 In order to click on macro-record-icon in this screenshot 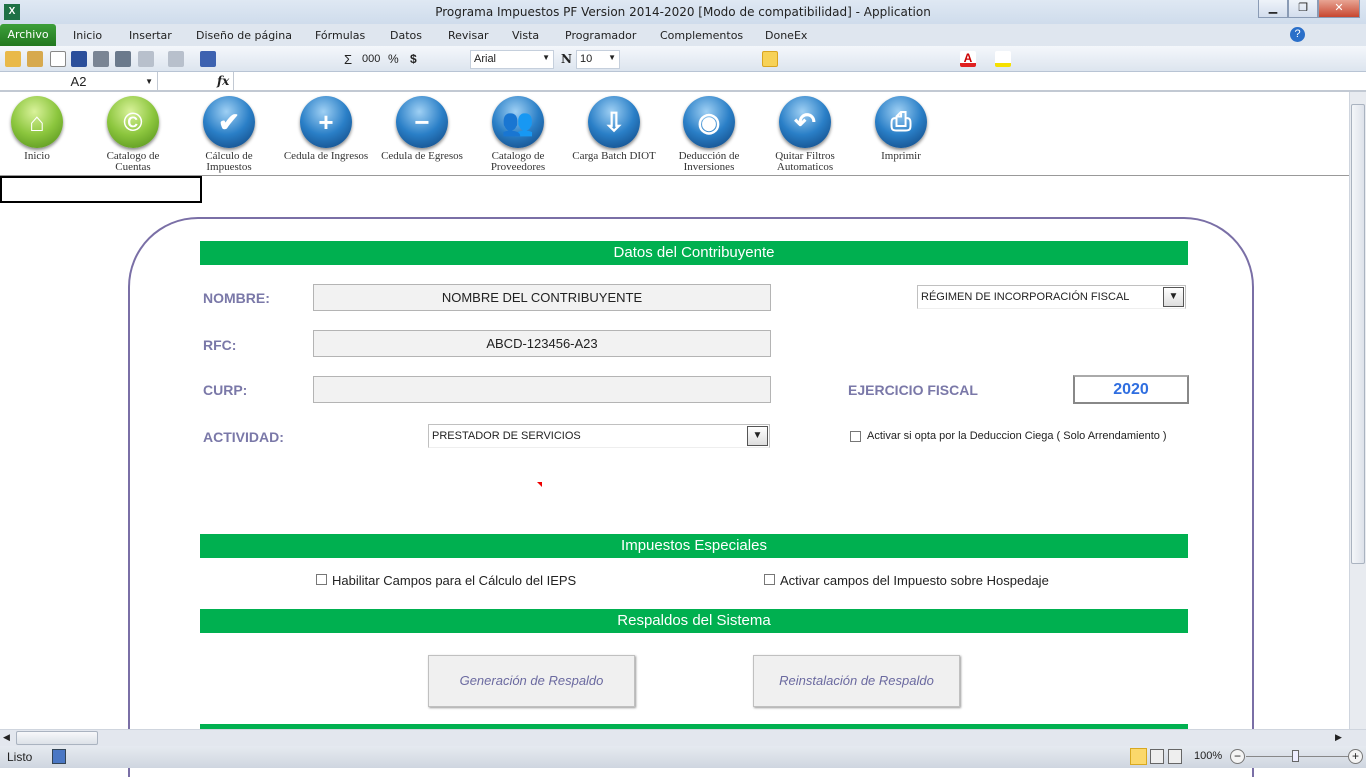, I will do `click(59, 756)`.